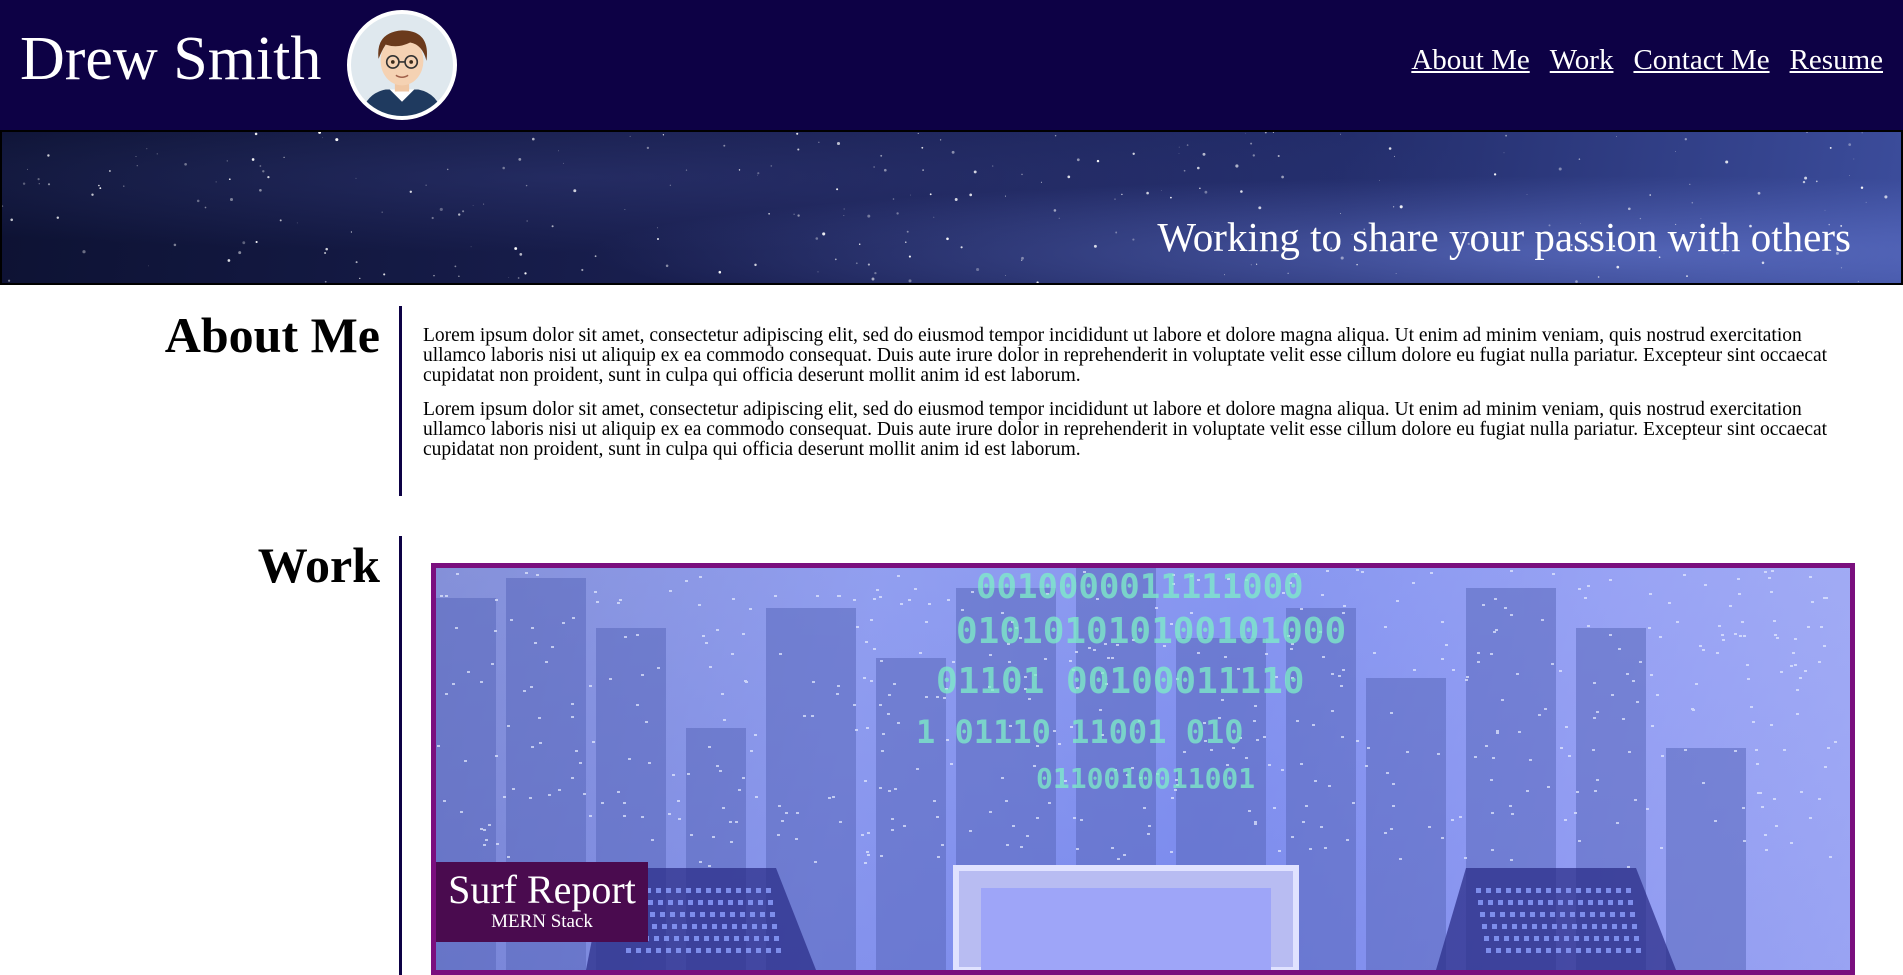  I want to click on nav-contact-me-link: Contact Me, so click(1701, 60).